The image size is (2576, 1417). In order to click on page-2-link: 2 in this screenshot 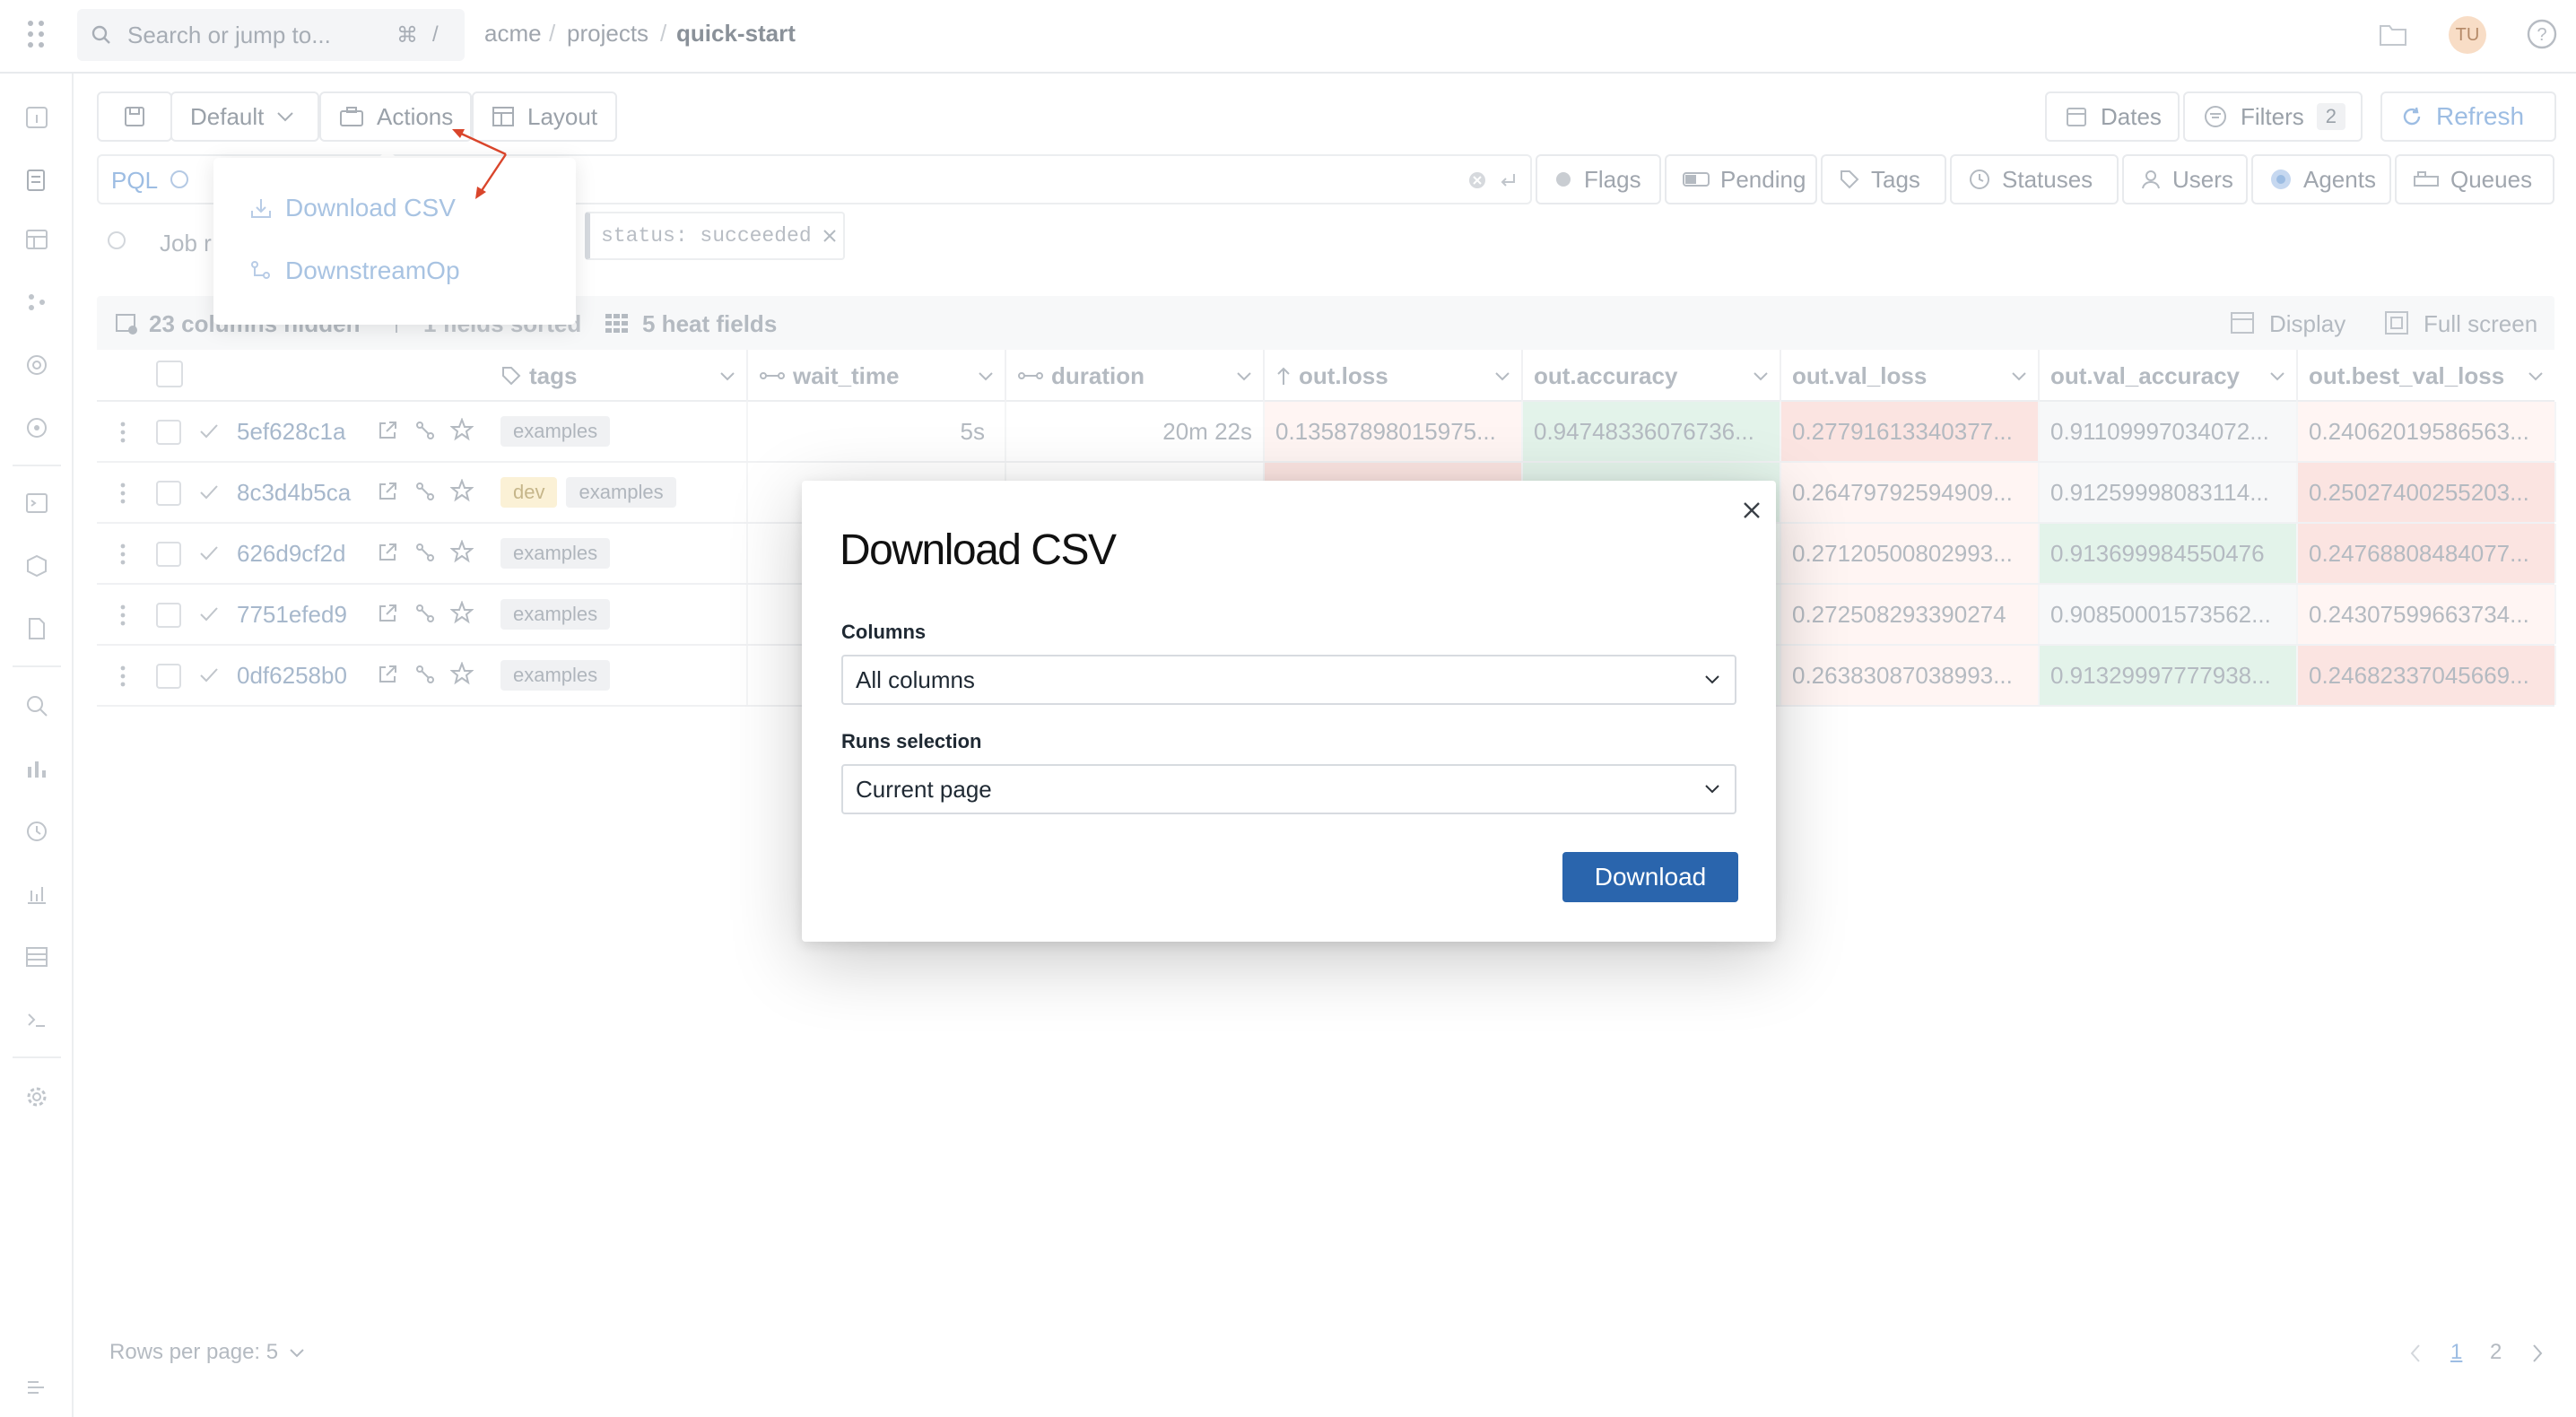, I will do `click(2496, 1353)`.